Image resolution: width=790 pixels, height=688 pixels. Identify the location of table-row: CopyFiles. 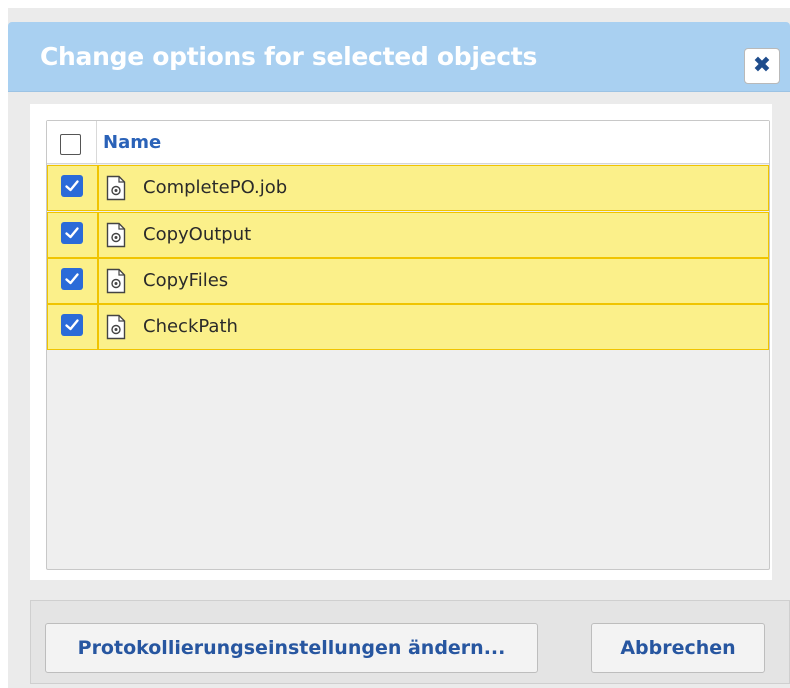
(408, 281).